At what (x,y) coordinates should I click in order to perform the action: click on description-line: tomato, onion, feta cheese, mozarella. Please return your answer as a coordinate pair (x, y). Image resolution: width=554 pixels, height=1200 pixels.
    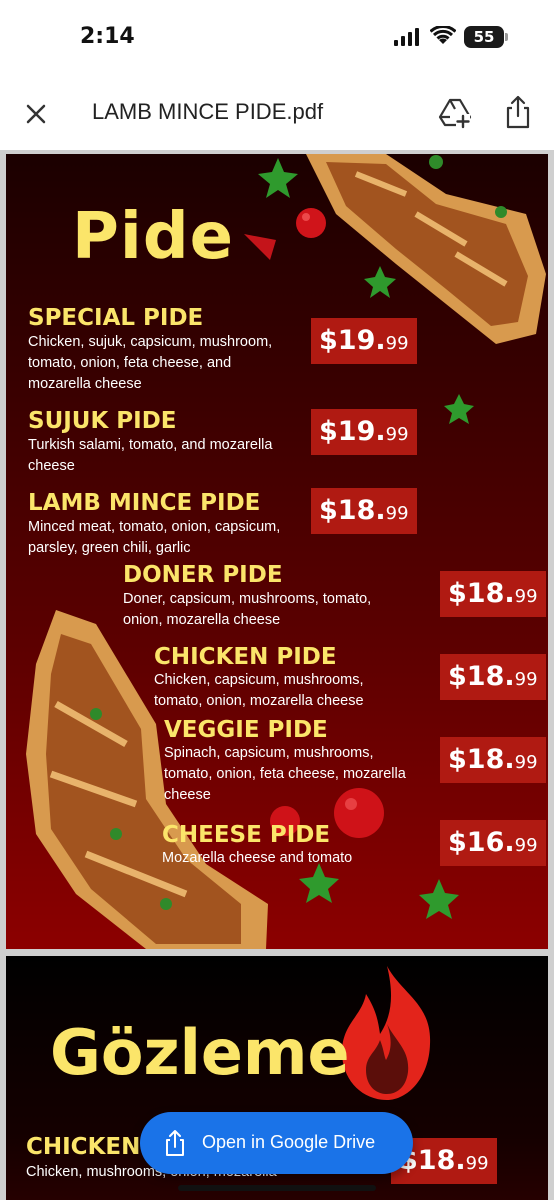
    Looking at the image, I should click on (285, 774).